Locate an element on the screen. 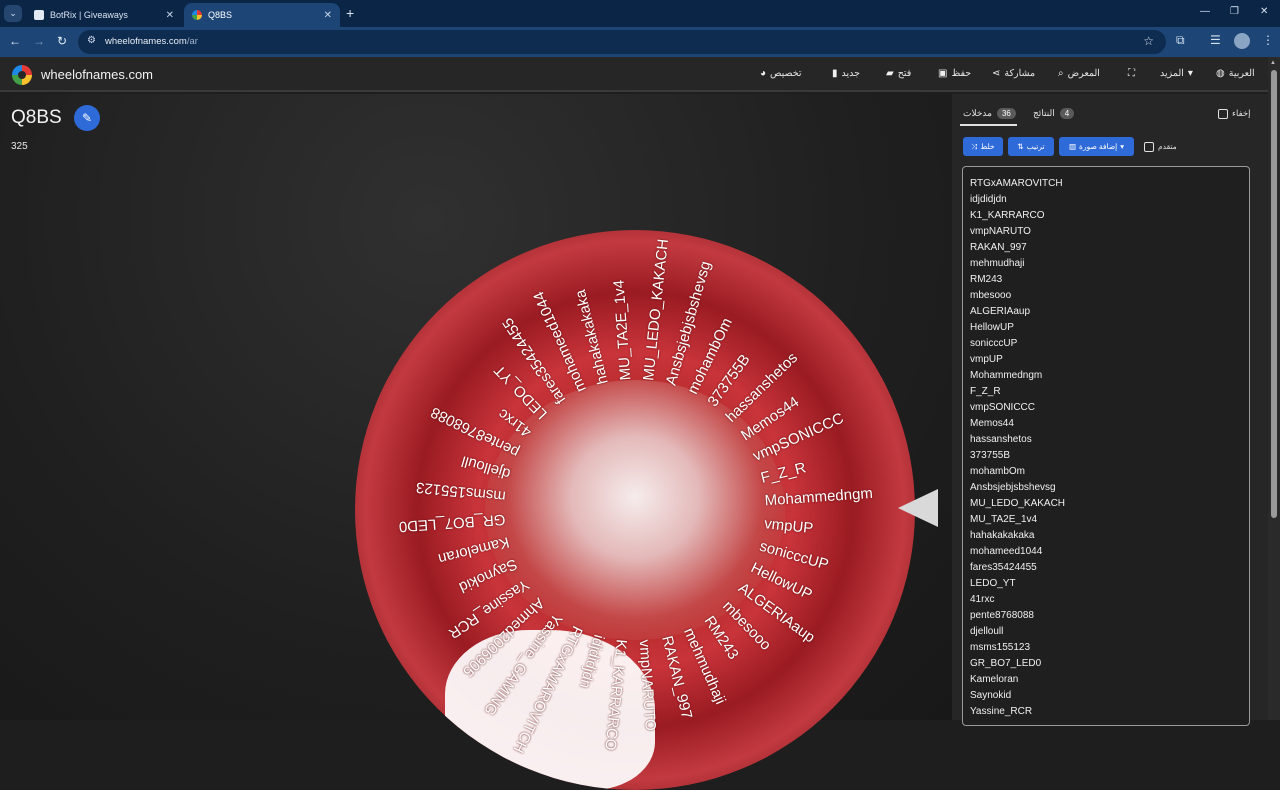 Image resolution: width=1280 pixels, height=790 pixels. wheel-pointer-icon is located at coordinates (918, 508).